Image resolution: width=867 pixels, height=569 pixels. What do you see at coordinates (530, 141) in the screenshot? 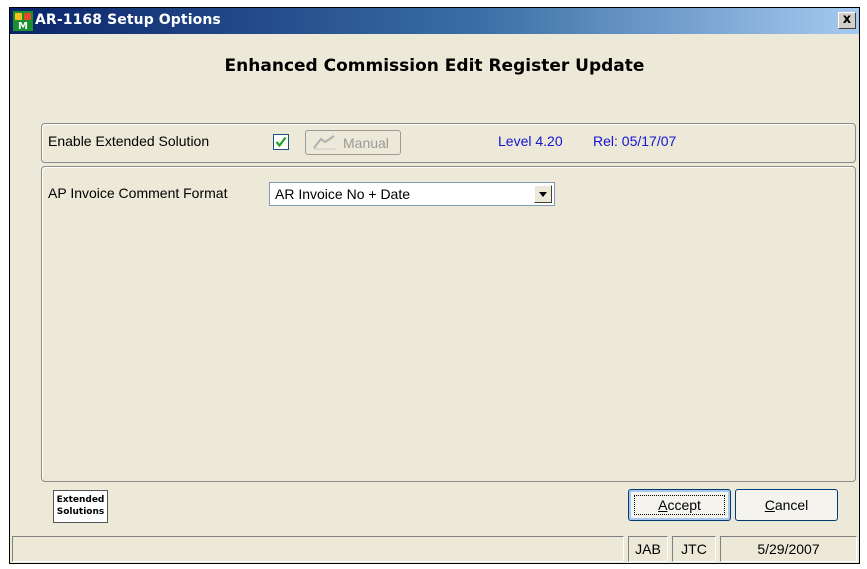
I see `level-text: Level 4.20` at bounding box center [530, 141].